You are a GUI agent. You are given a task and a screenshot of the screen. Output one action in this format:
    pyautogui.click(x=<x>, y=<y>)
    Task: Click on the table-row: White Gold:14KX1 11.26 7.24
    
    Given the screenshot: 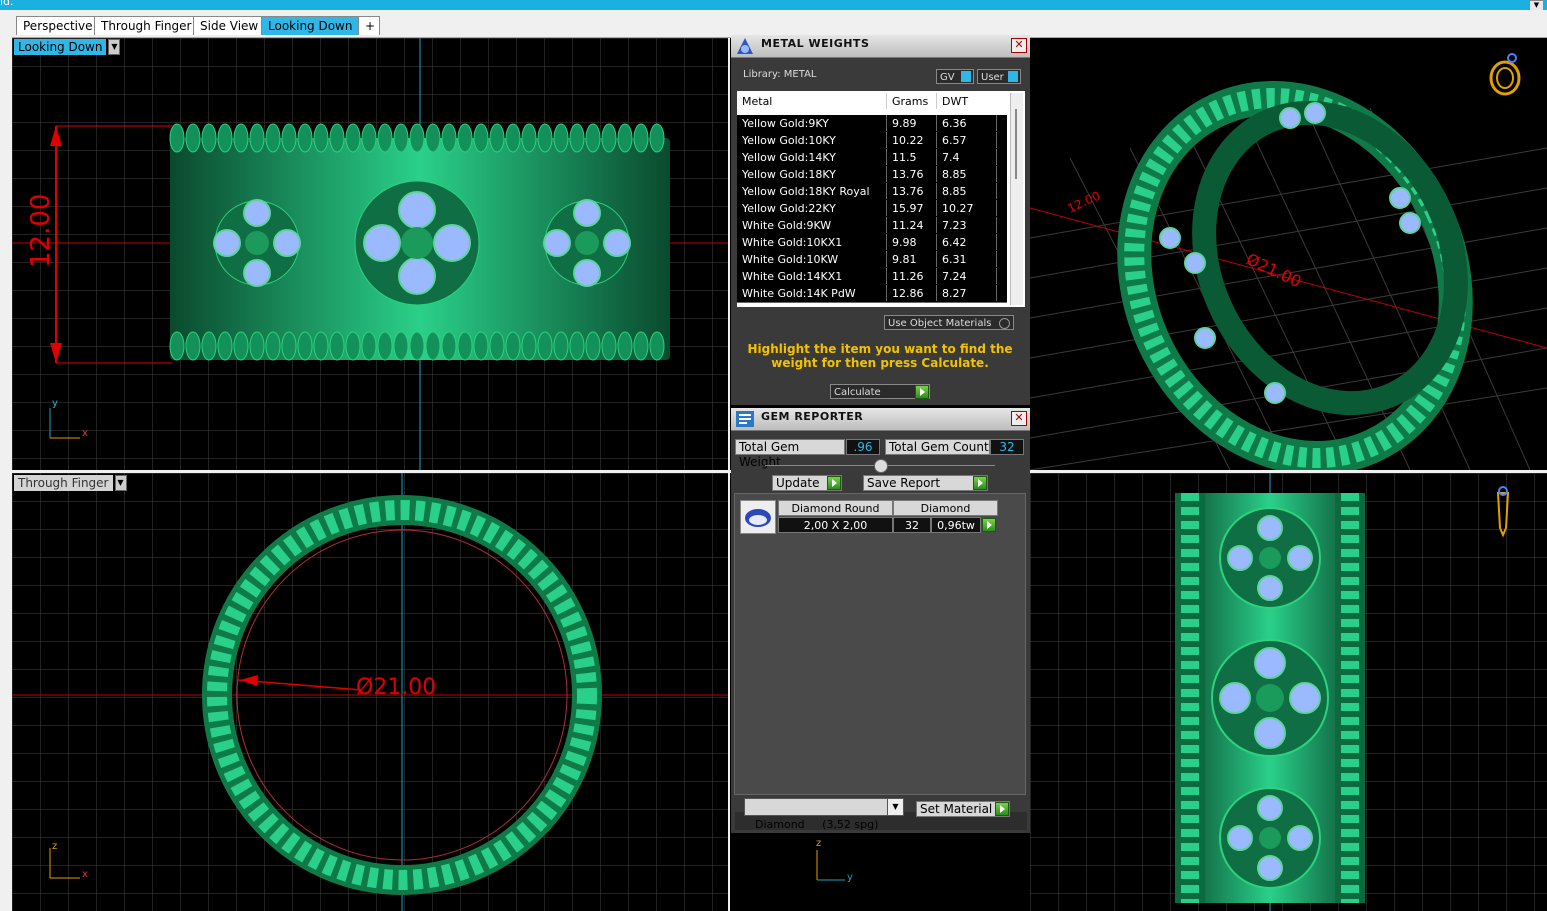 What is the action you would take?
    pyautogui.click(x=872, y=277)
    